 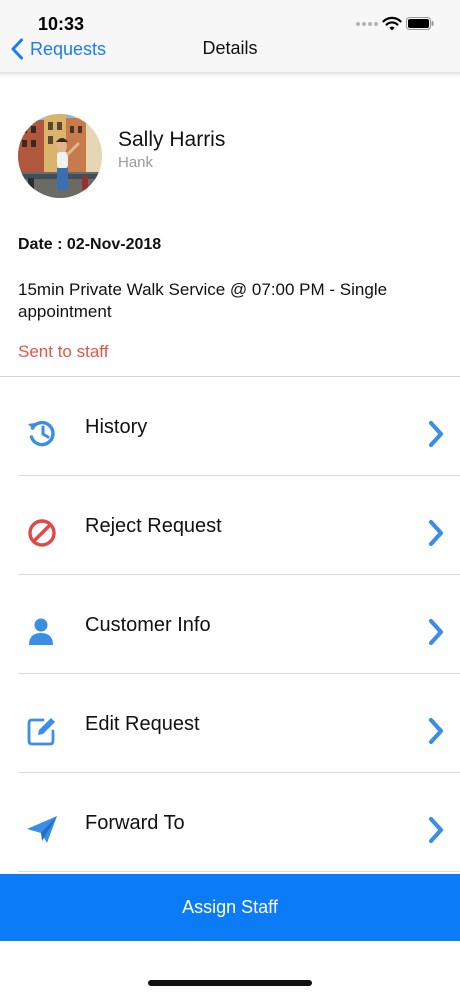 I want to click on request-status: Sent to staff, so click(x=63, y=351).